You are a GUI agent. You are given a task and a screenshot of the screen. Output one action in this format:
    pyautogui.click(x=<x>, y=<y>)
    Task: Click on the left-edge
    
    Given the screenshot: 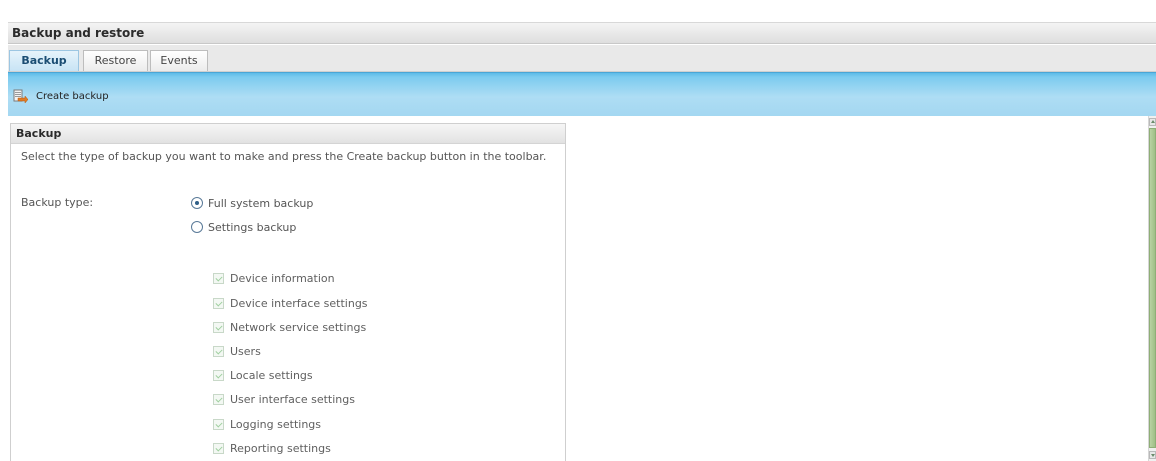 What is the action you would take?
    pyautogui.click(x=4, y=241)
    